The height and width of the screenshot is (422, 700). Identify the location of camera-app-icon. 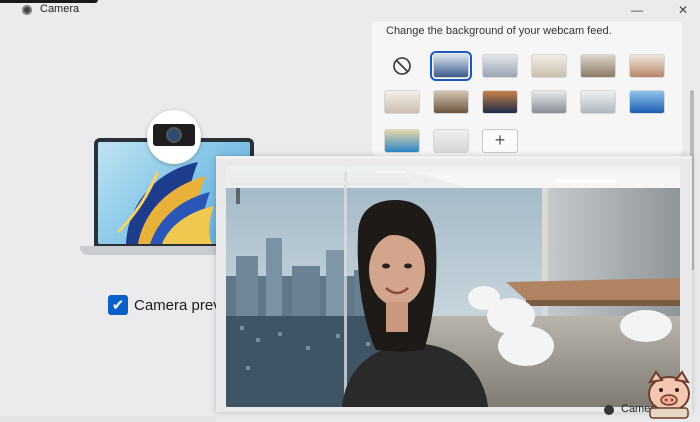
(27, 10).